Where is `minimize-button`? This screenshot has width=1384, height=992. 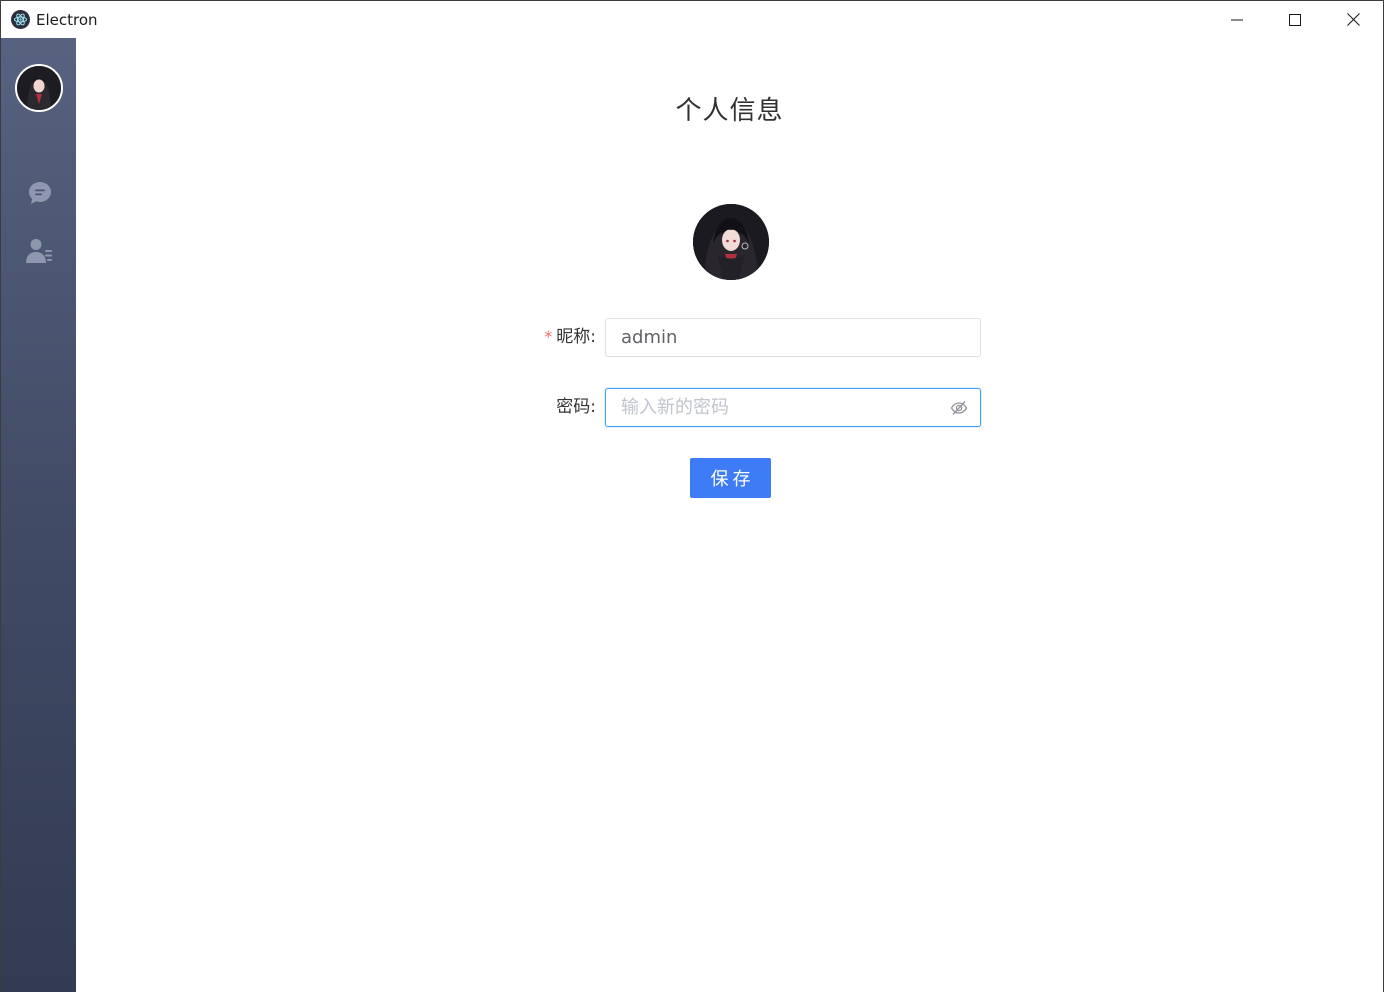
minimize-button is located at coordinates (1237, 19).